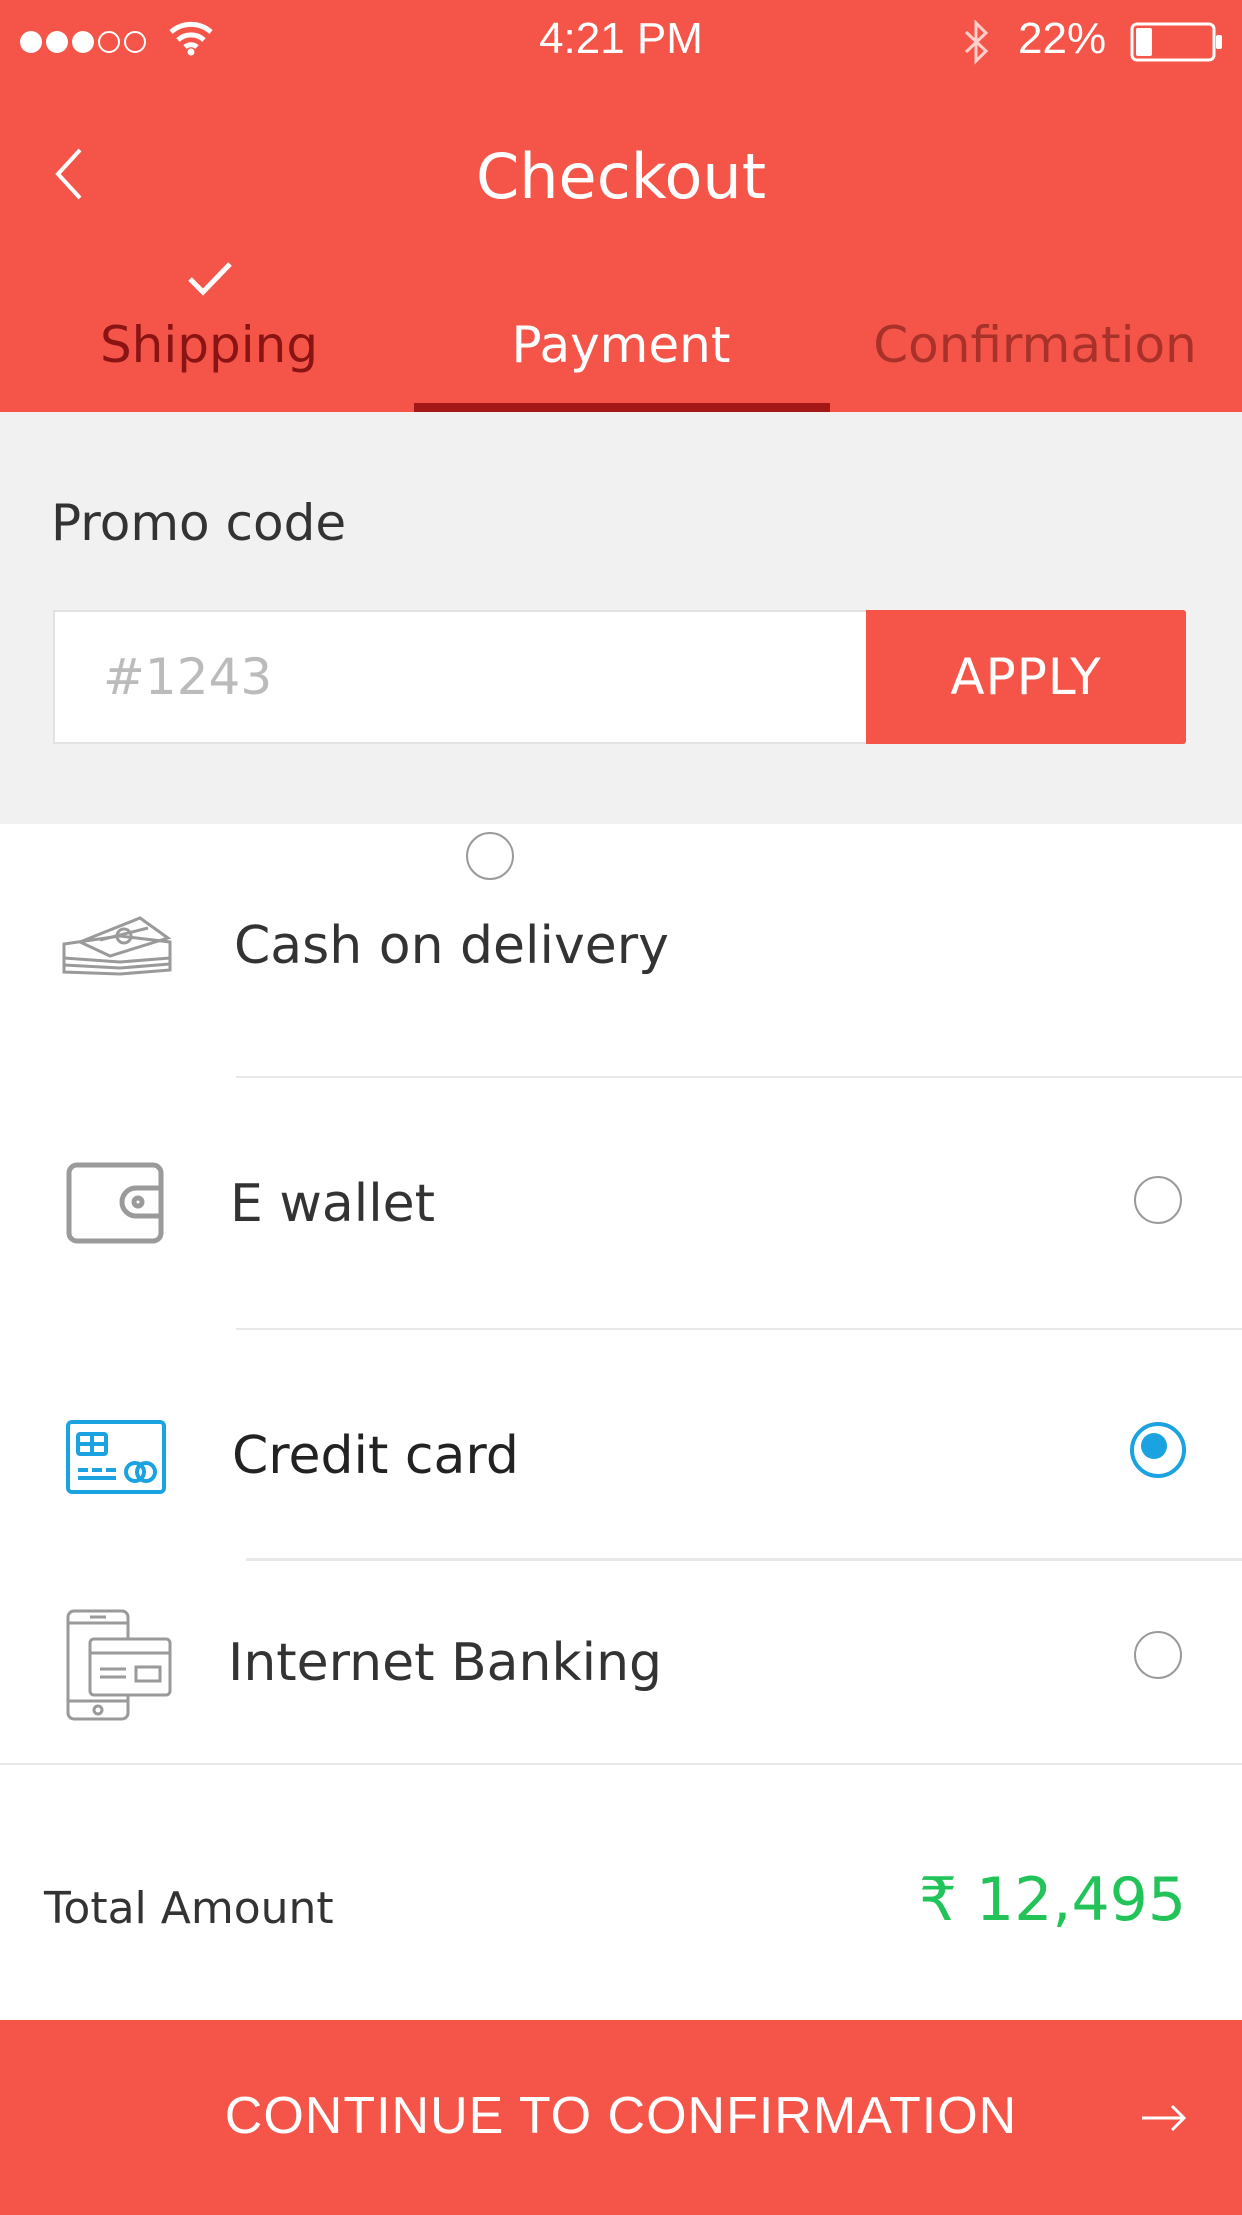 The height and width of the screenshot is (2215, 1242). I want to click on payment-option-cash-on-delivery: Cash on delivery, so click(621, 950).